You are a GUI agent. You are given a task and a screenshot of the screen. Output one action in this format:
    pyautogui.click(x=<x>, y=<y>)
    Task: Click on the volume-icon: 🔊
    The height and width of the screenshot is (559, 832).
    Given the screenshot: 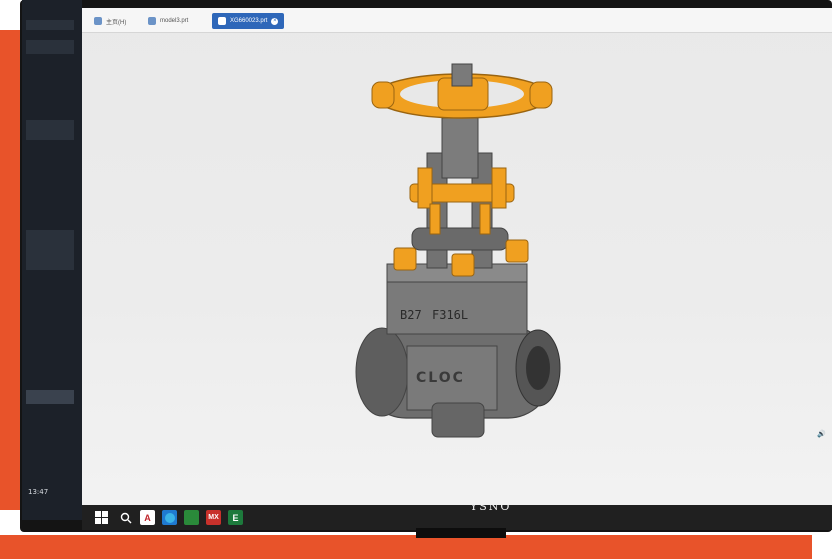 What is the action you would take?
    pyautogui.click(x=821, y=434)
    